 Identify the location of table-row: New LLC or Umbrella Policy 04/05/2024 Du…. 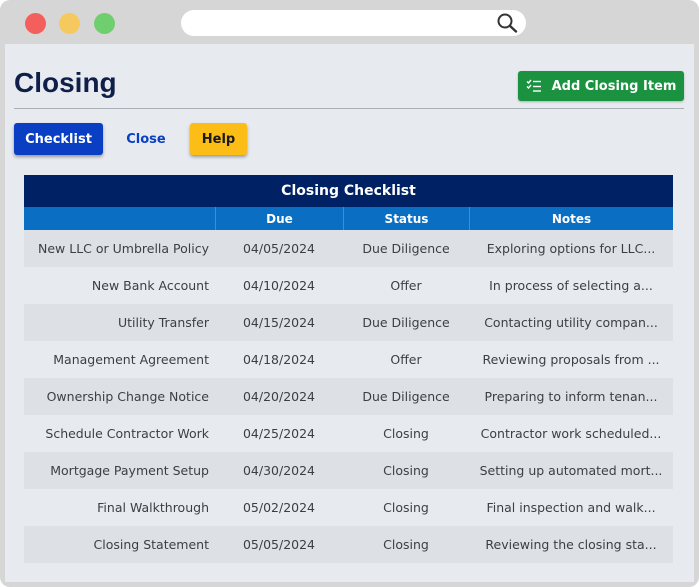
(348, 248).